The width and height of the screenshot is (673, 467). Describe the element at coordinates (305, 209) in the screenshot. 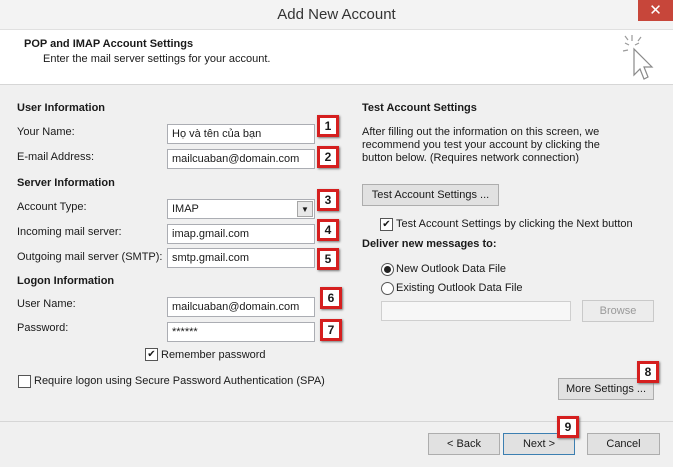

I see `chevron-down-icon: ▼` at that location.